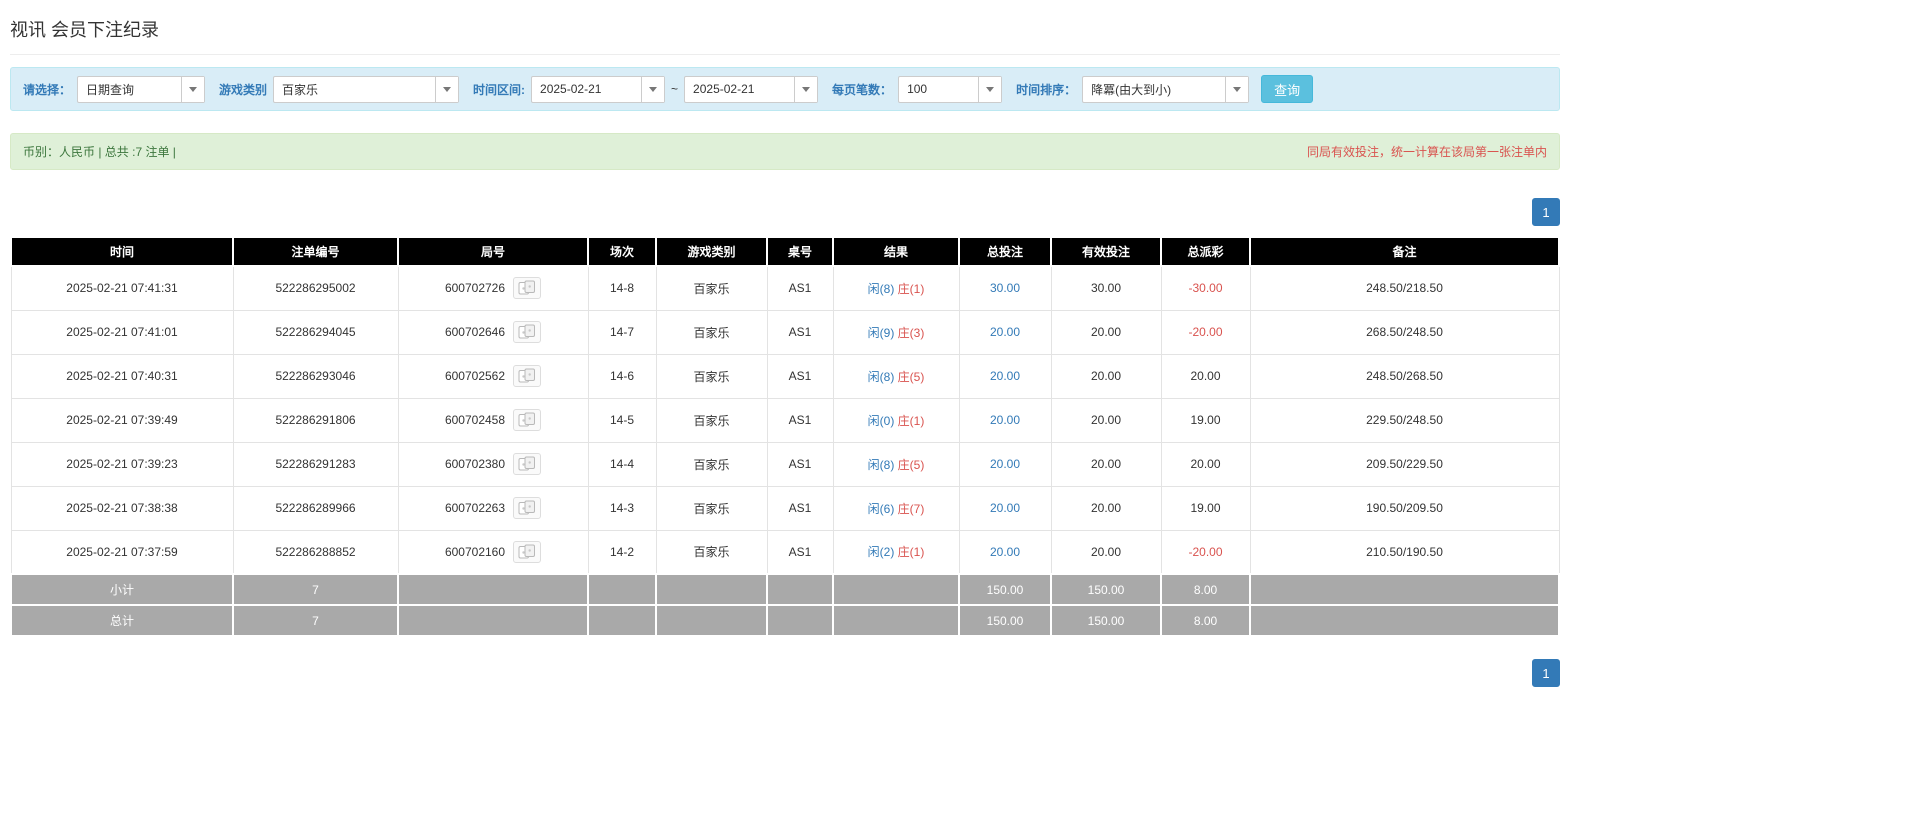  I want to click on query-type-select: 日期查询, so click(141, 89).